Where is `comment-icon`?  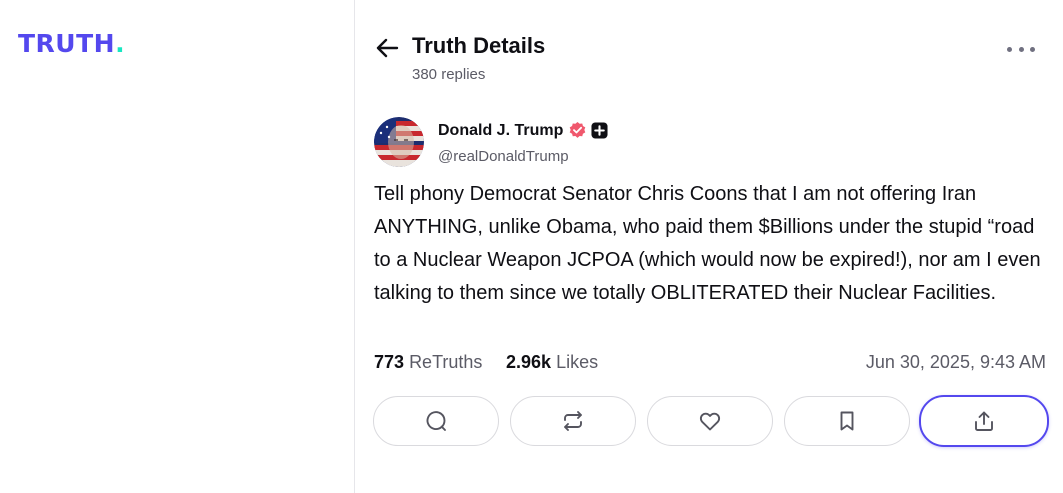 comment-icon is located at coordinates (436, 421).